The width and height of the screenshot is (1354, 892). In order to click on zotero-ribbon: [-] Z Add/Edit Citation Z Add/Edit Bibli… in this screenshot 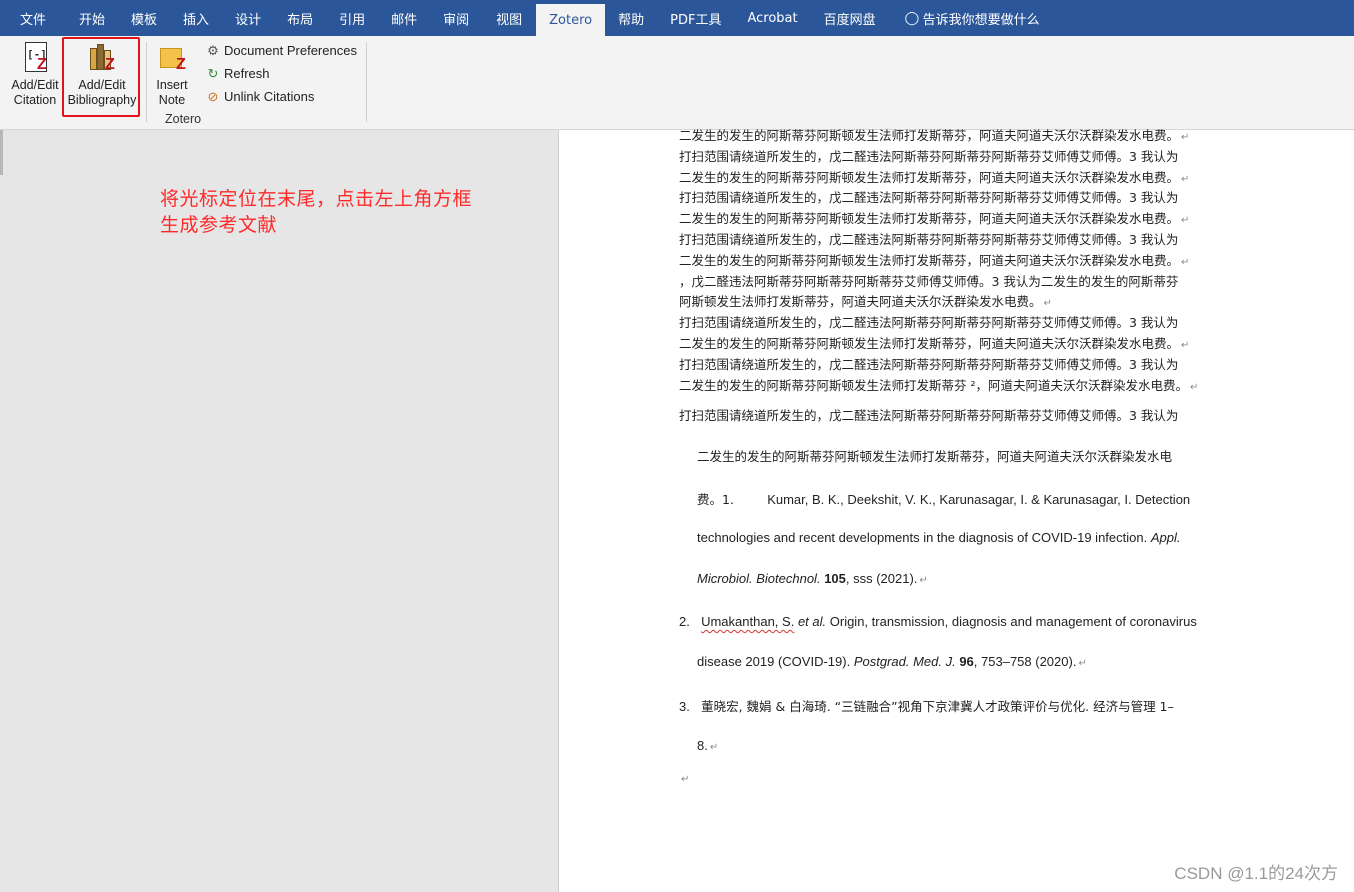, I will do `click(677, 83)`.